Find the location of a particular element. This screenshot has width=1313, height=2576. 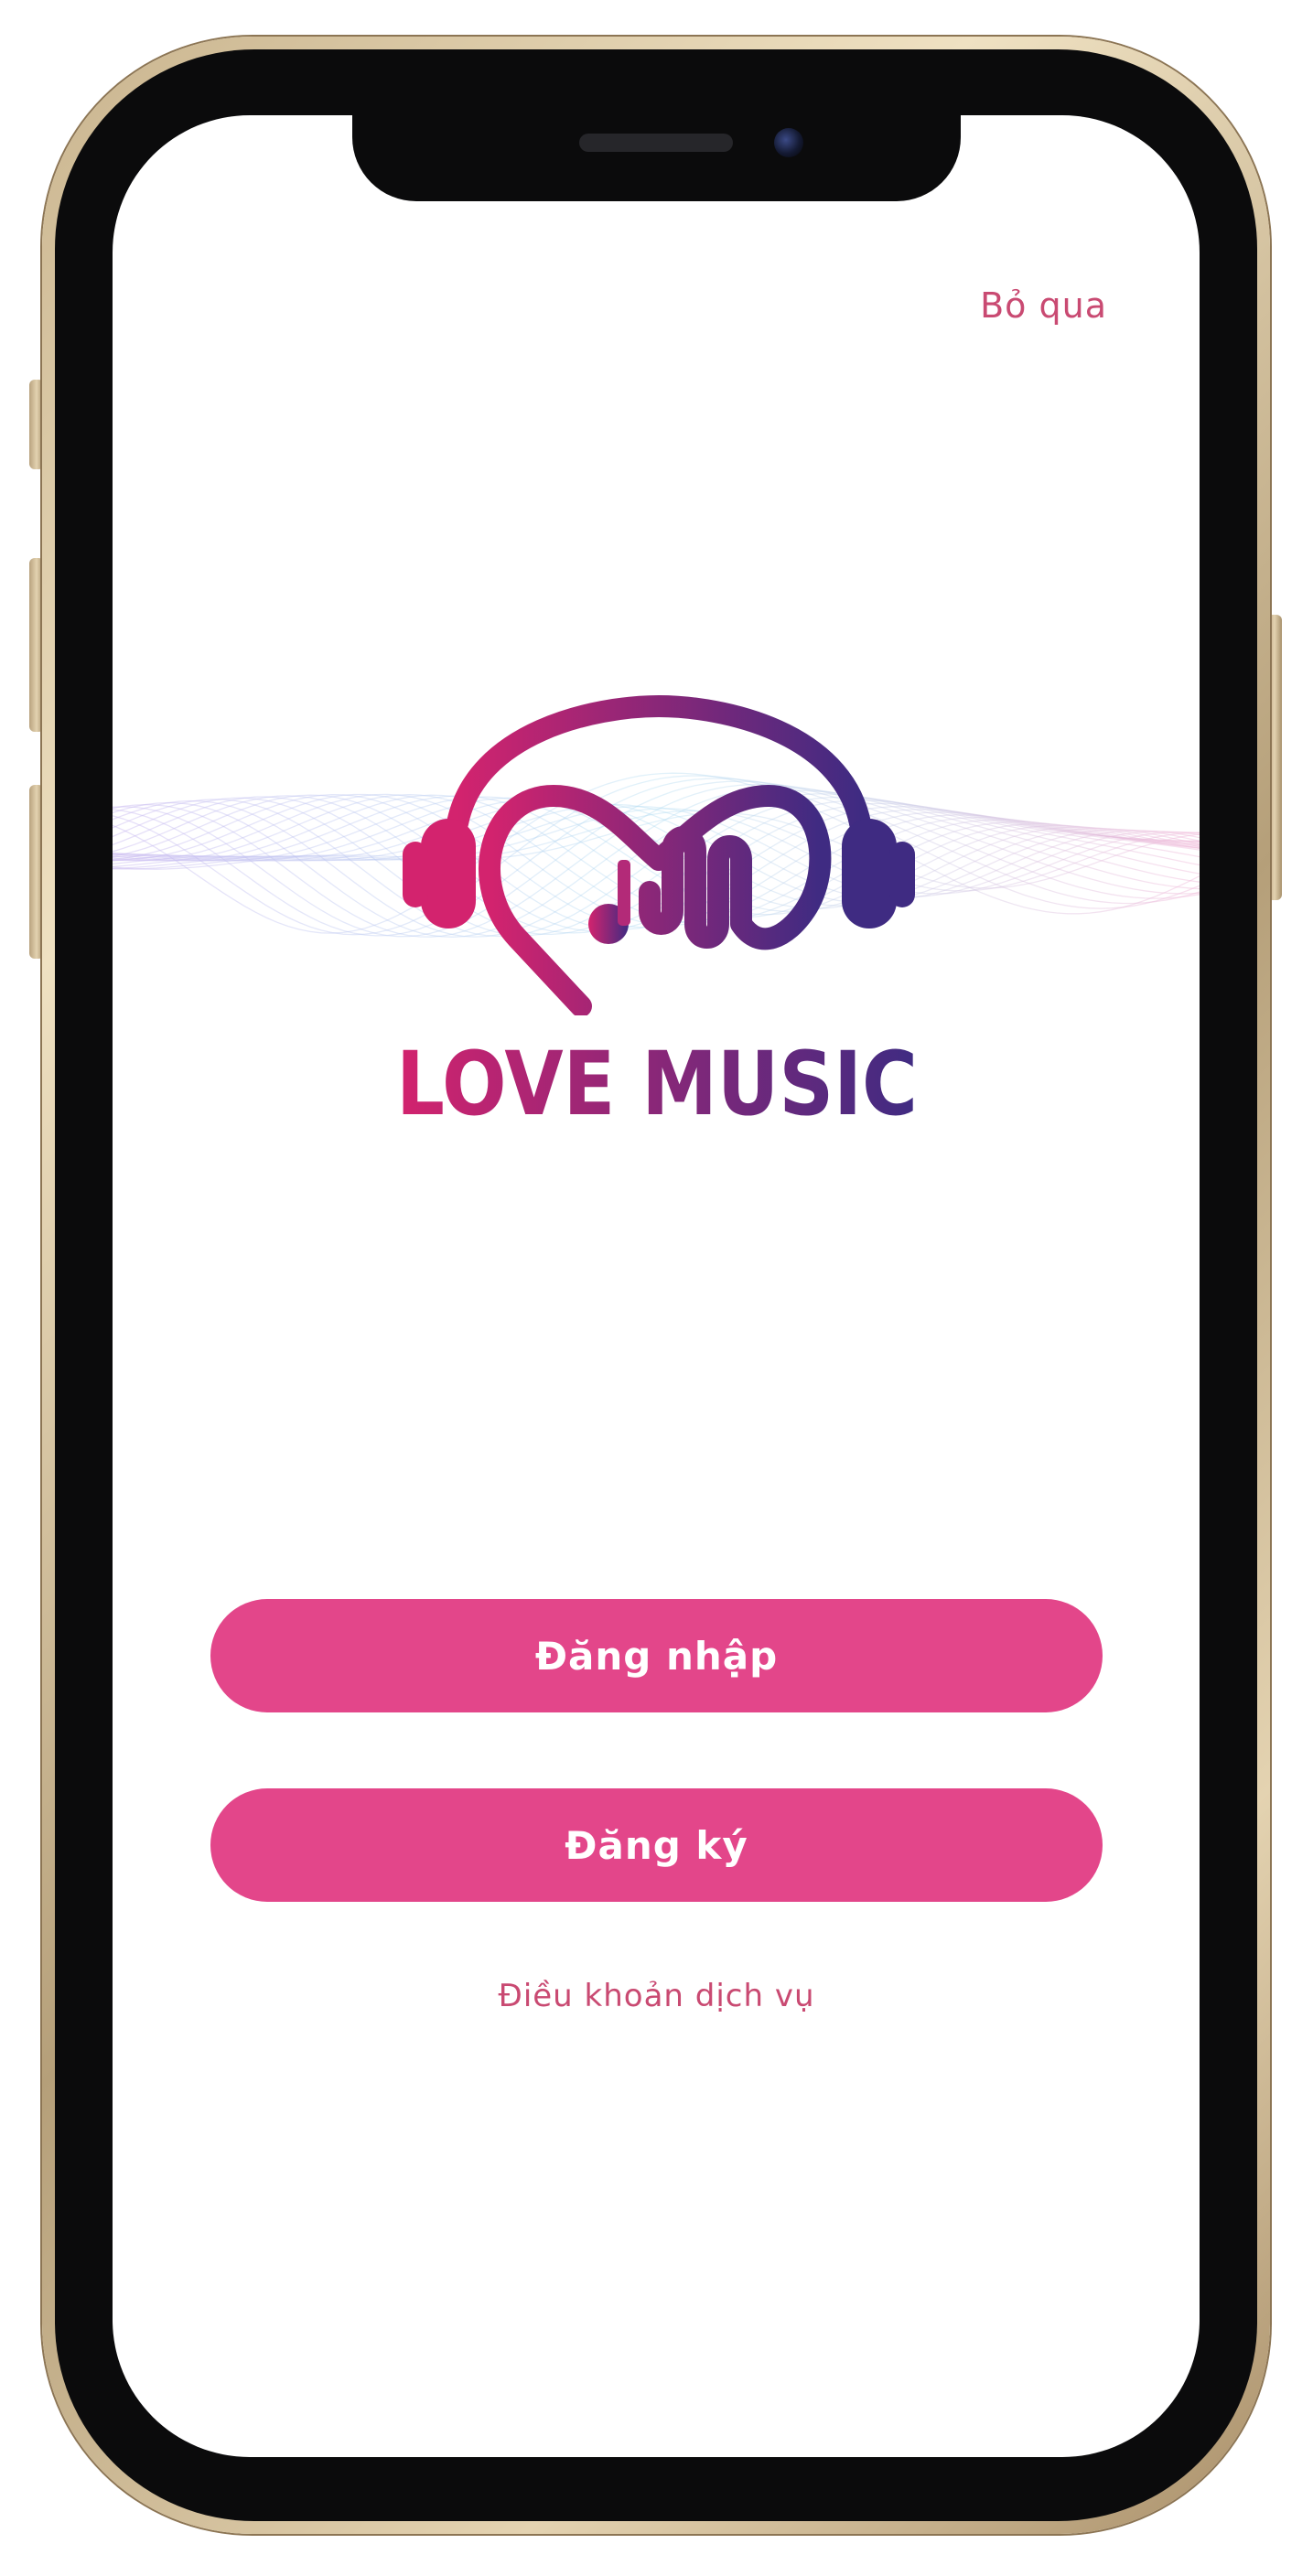

login-button: Đăng nhập is located at coordinates (656, 1656).